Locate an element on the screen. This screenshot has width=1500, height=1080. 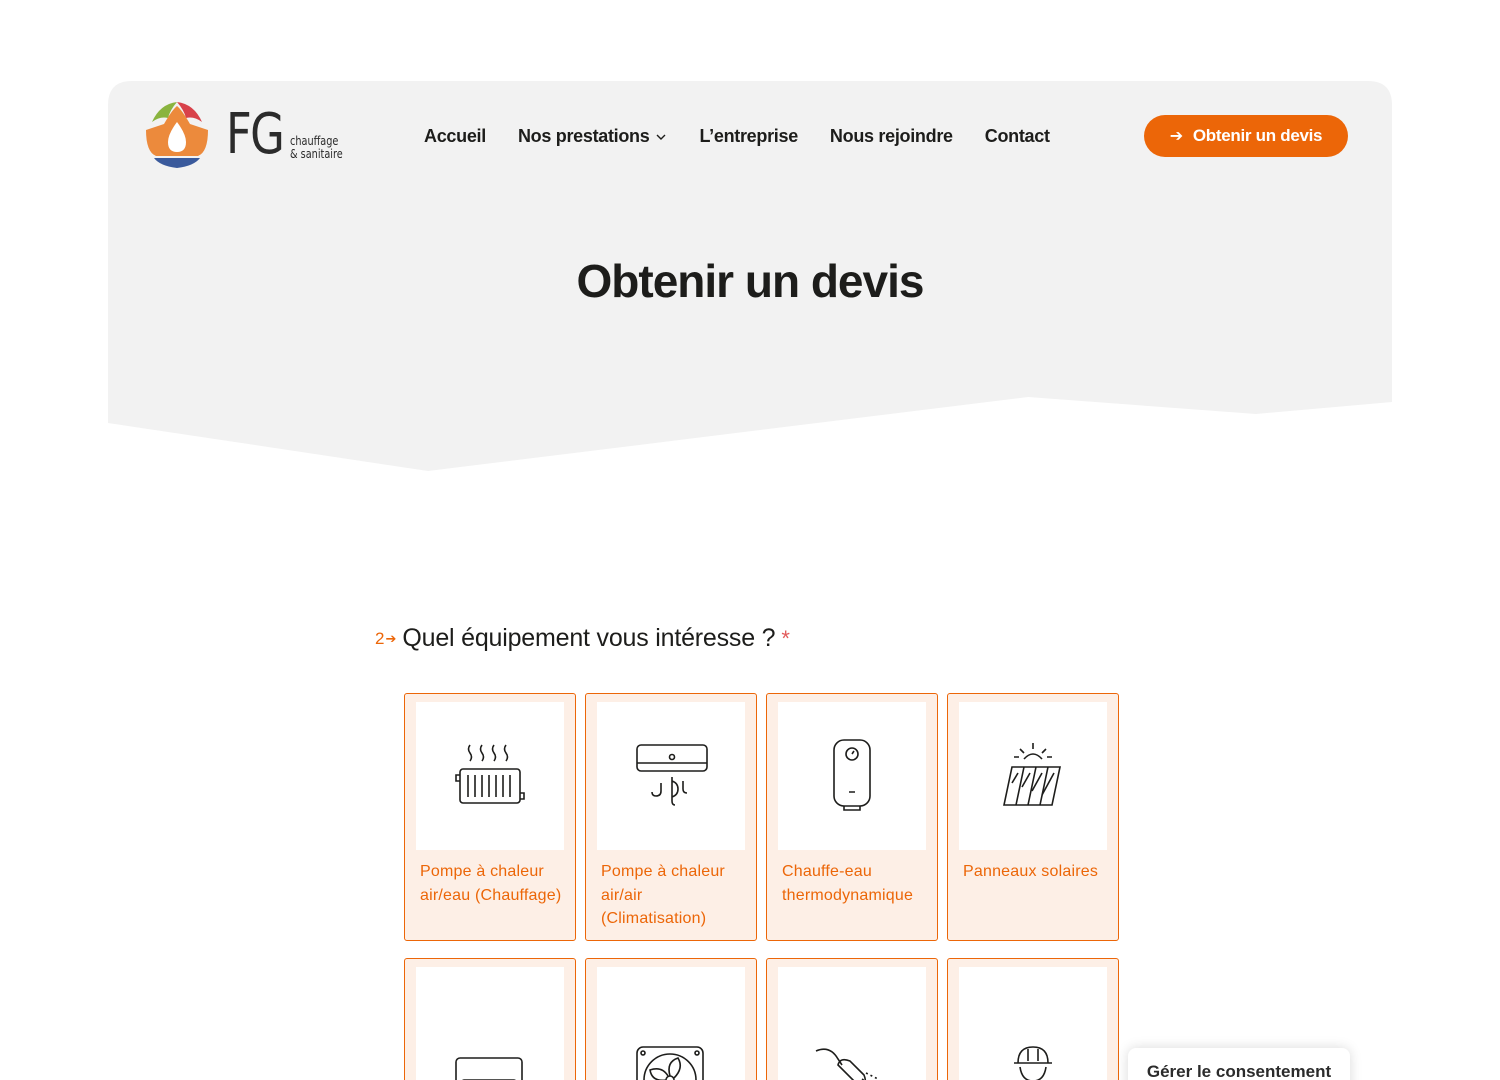
nav-item-label: Nos prestations is located at coordinates (583, 136).